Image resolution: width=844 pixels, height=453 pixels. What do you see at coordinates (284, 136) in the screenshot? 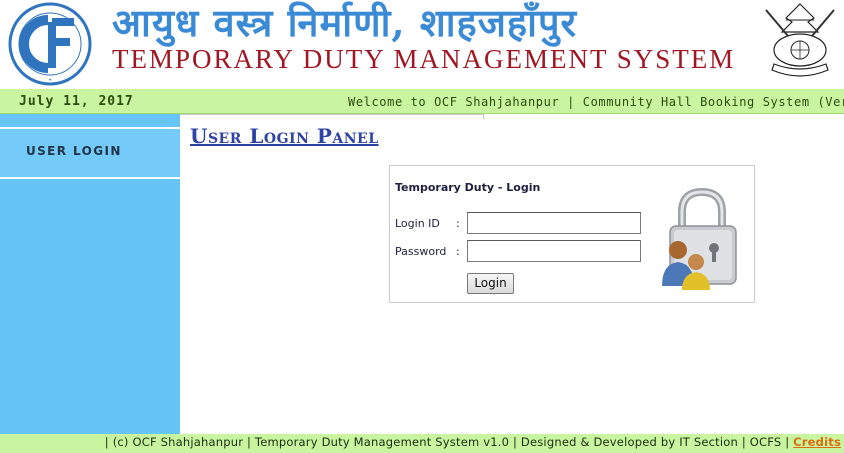
I see `page-title: User Login Panel` at bounding box center [284, 136].